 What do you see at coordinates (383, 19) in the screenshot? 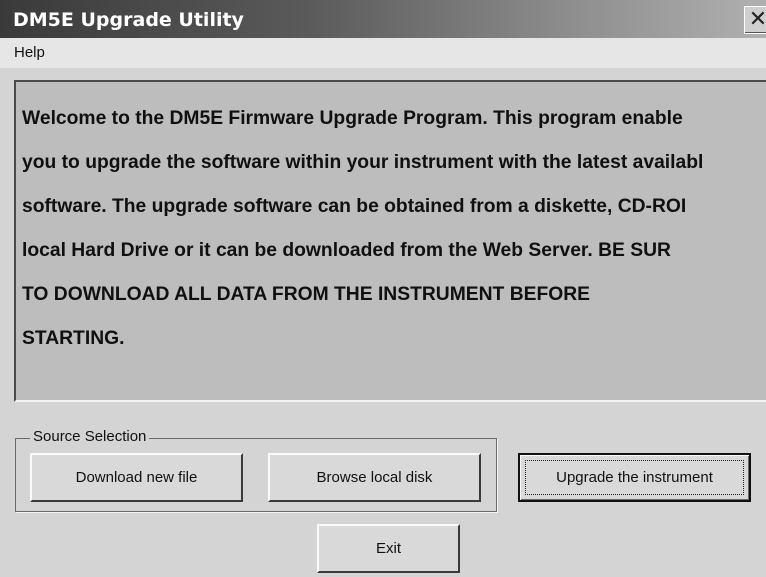
I see `title-bar: DM5E Upgrade Utility ✕` at bounding box center [383, 19].